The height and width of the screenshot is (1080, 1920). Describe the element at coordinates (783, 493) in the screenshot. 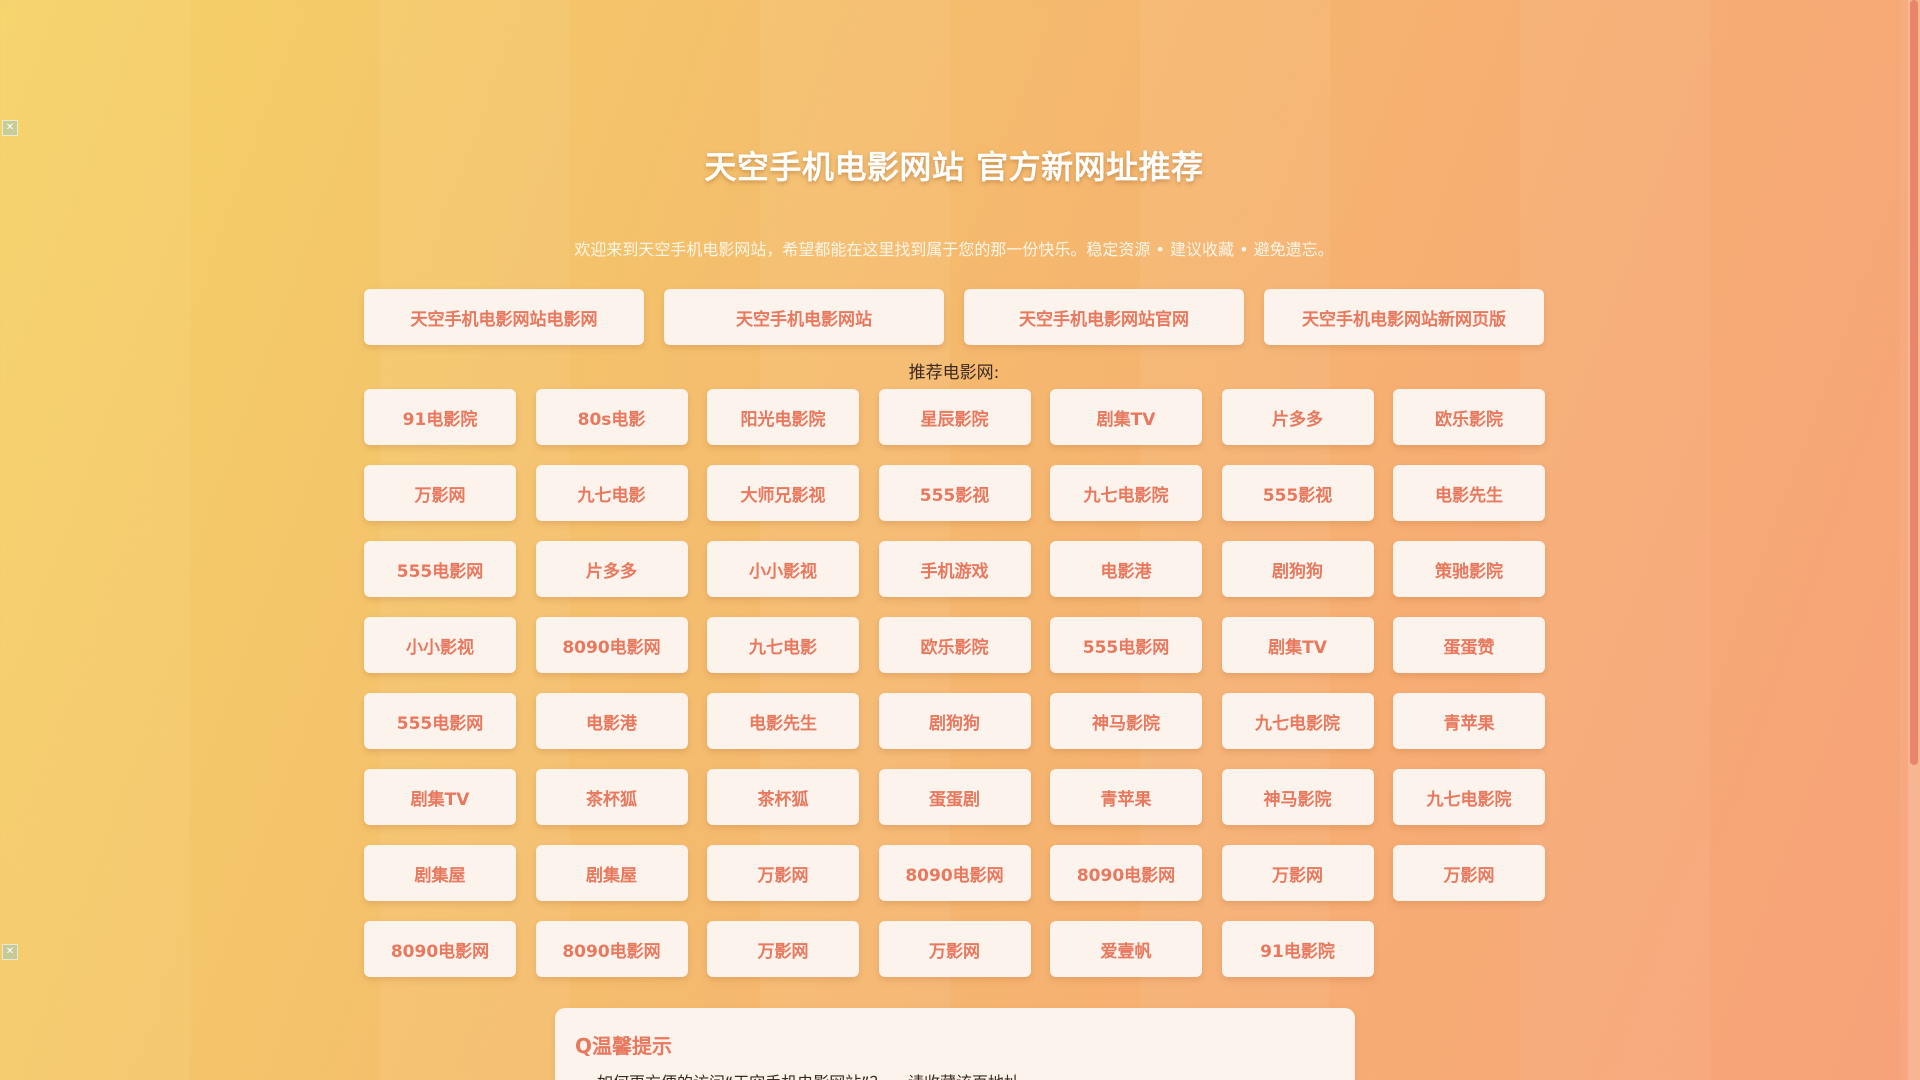

I see `site-link: 大师兄影视` at that location.